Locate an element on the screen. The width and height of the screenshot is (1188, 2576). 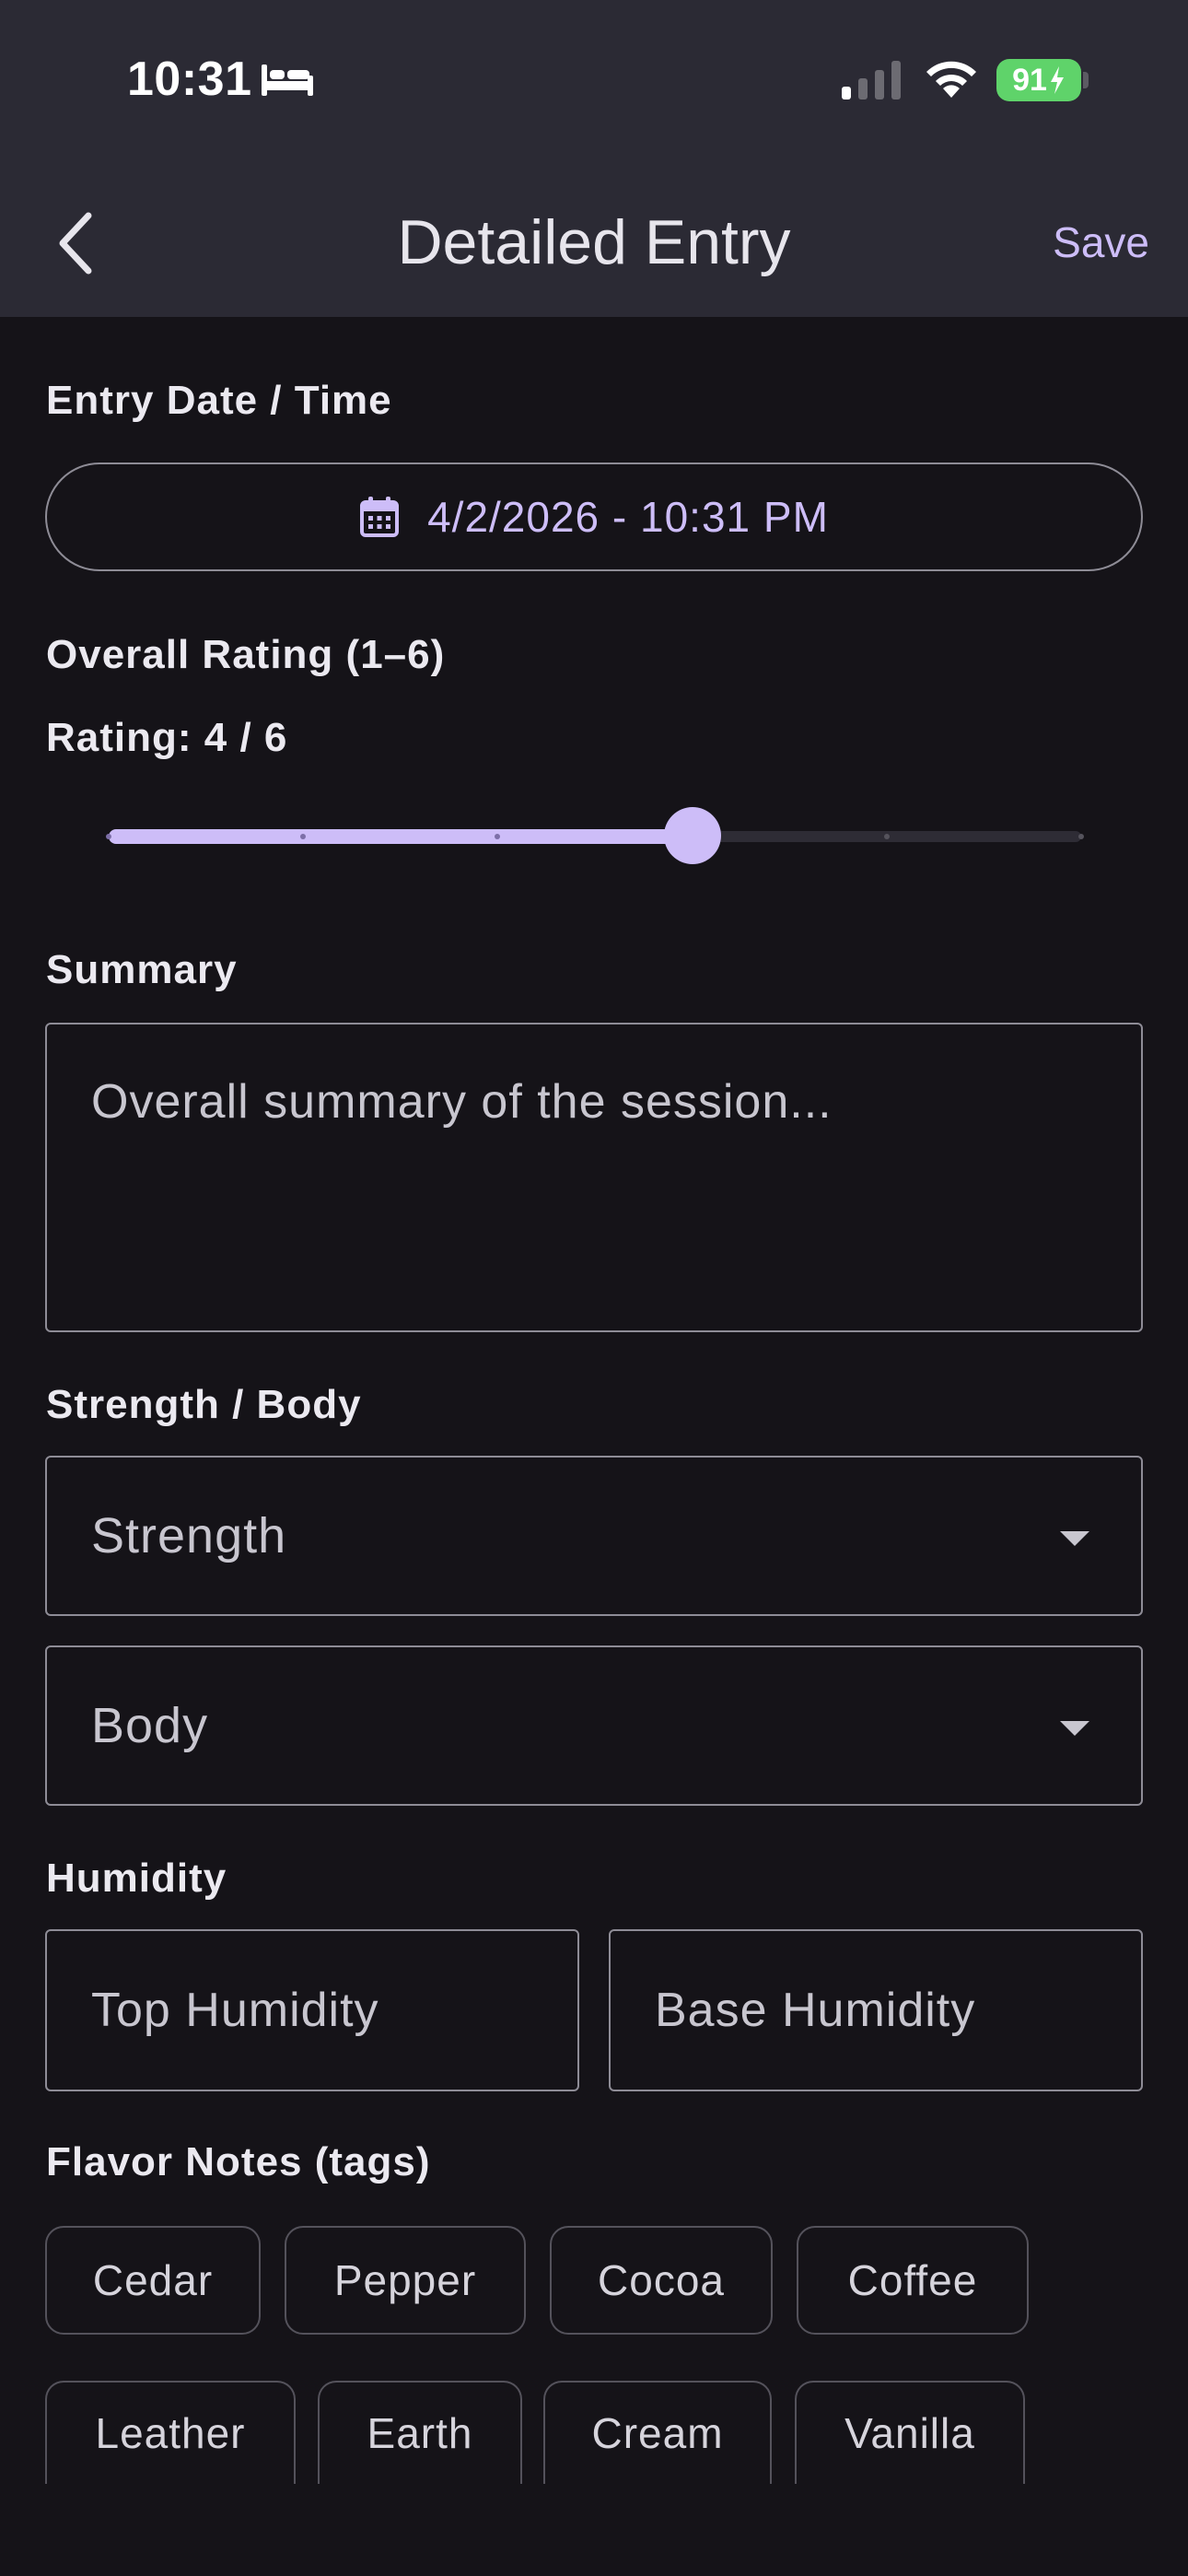
flavor-tag-chip: Cream is located at coordinates (657, 2432).